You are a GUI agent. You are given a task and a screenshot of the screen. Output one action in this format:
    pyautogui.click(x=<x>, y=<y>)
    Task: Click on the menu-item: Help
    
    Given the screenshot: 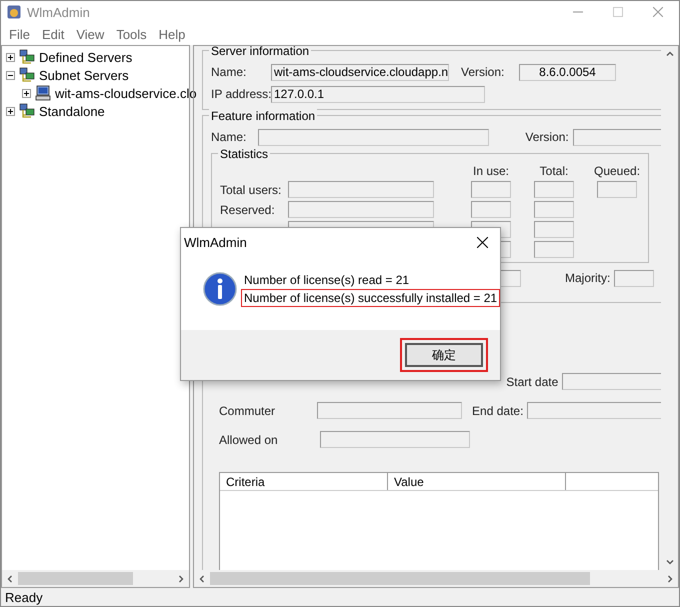 What is the action you would take?
    pyautogui.click(x=172, y=34)
    